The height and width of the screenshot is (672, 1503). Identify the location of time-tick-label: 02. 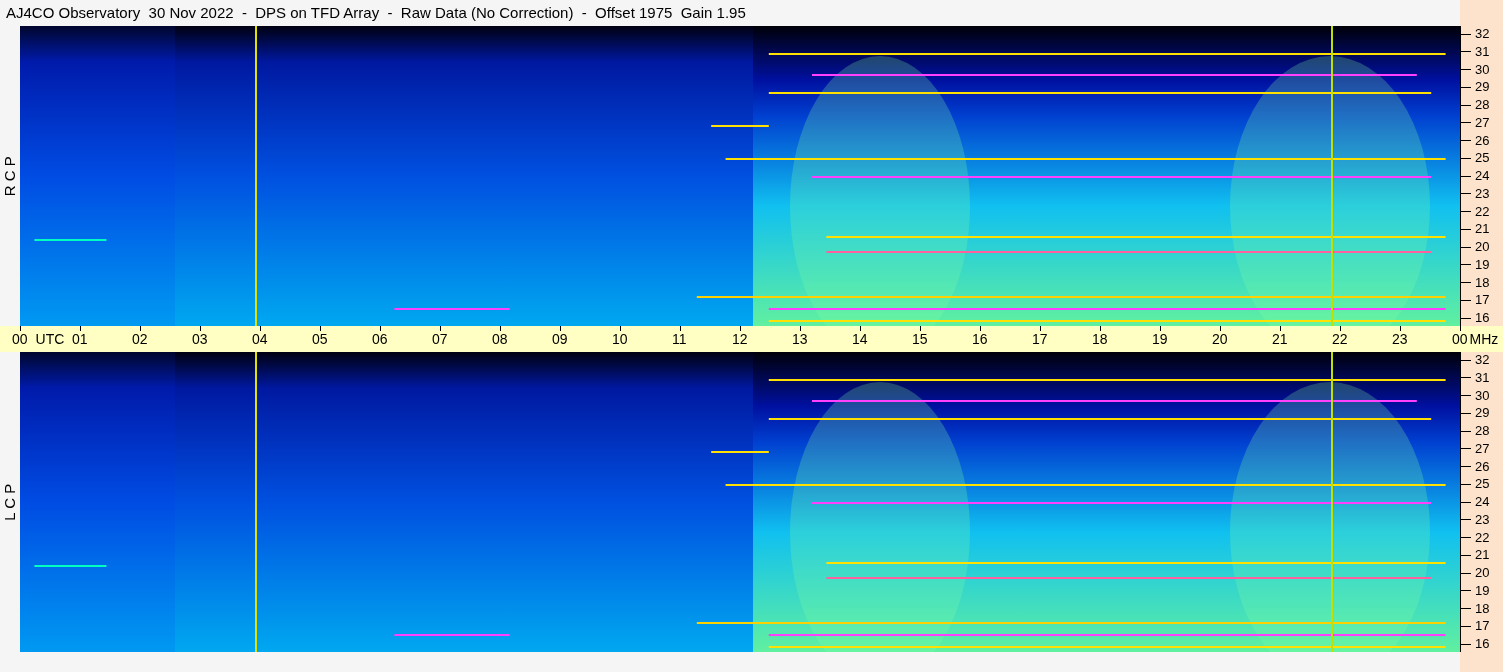
(140, 339).